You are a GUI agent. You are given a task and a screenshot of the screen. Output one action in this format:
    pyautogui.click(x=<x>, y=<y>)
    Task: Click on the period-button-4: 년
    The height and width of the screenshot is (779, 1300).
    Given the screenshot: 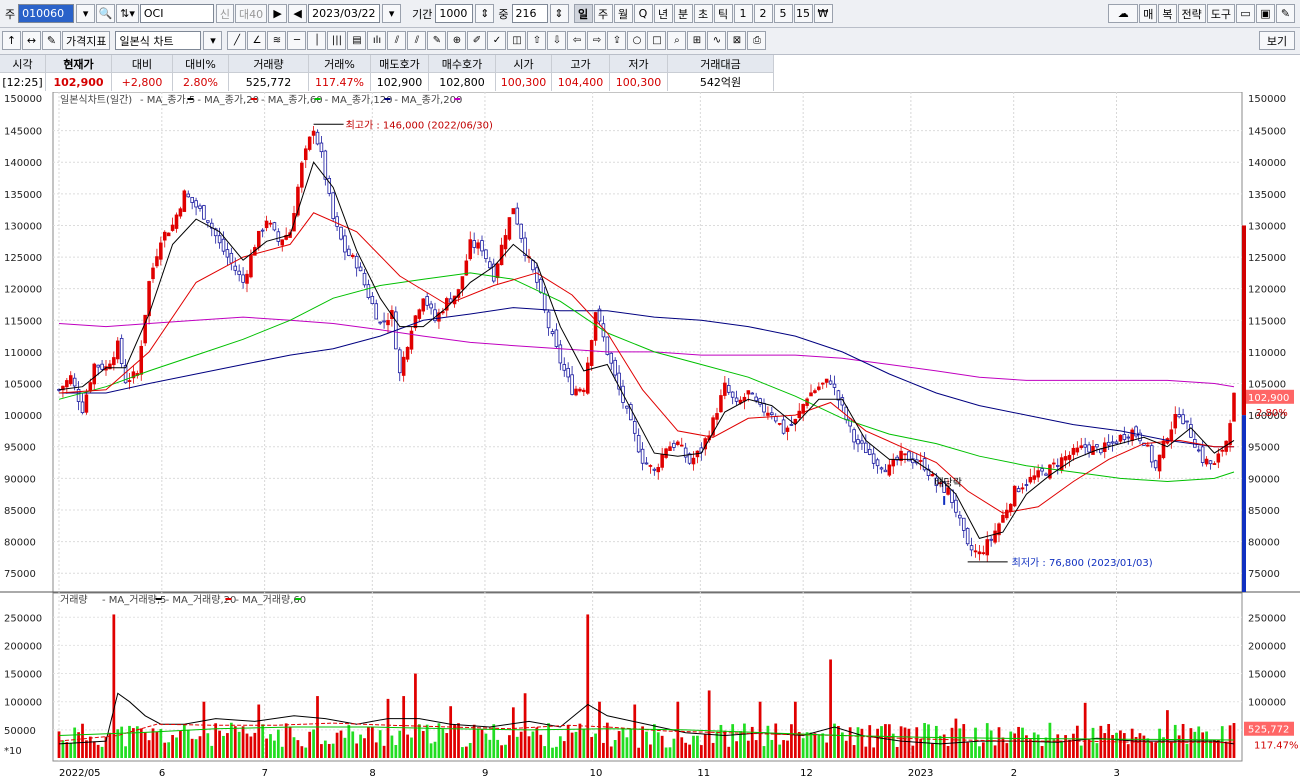 What is the action you would take?
    pyautogui.click(x=663, y=13)
    